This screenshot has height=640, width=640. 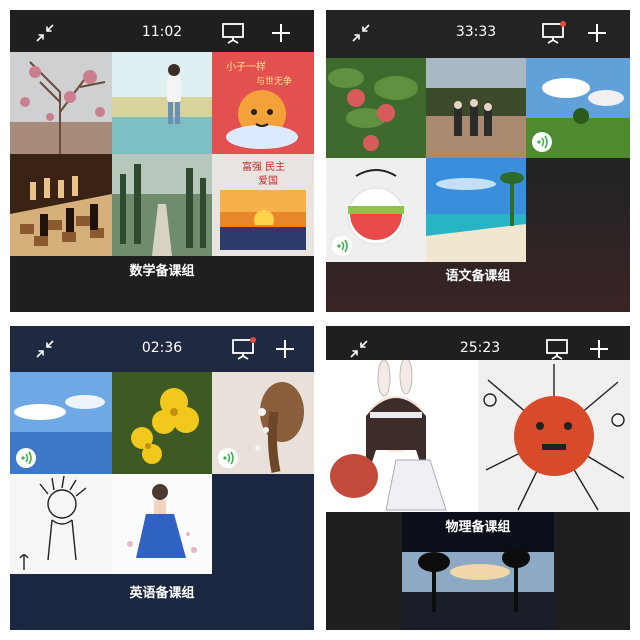 I want to click on group-name: 语文备课组, so click(x=478, y=276).